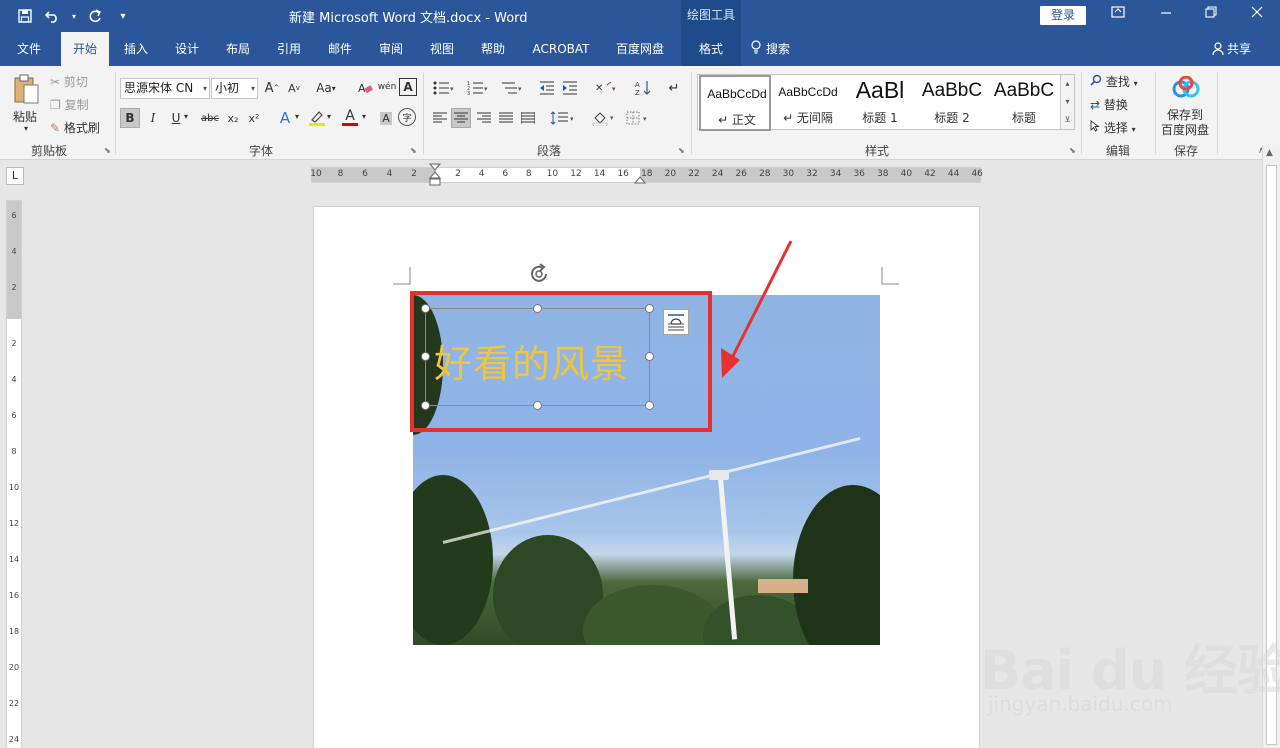 The width and height of the screenshot is (1280, 748). Describe the element at coordinates (442, 49) in the screenshot. I see `tab-view: 视图` at that location.